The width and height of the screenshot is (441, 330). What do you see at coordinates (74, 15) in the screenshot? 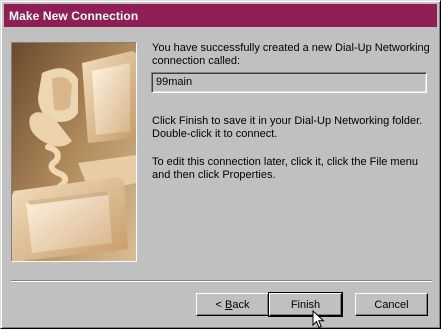
I see `window-title: Make New Connection` at bounding box center [74, 15].